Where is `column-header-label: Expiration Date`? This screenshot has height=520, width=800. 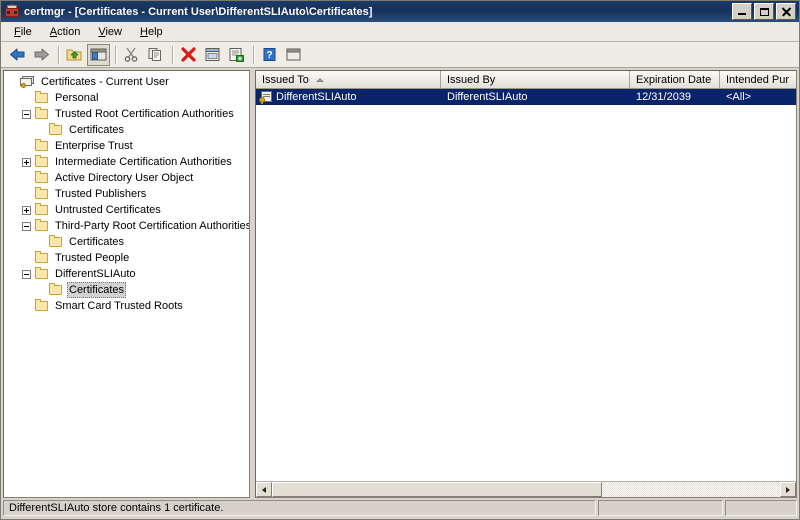
column-header-label: Expiration Date is located at coordinates (674, 79).